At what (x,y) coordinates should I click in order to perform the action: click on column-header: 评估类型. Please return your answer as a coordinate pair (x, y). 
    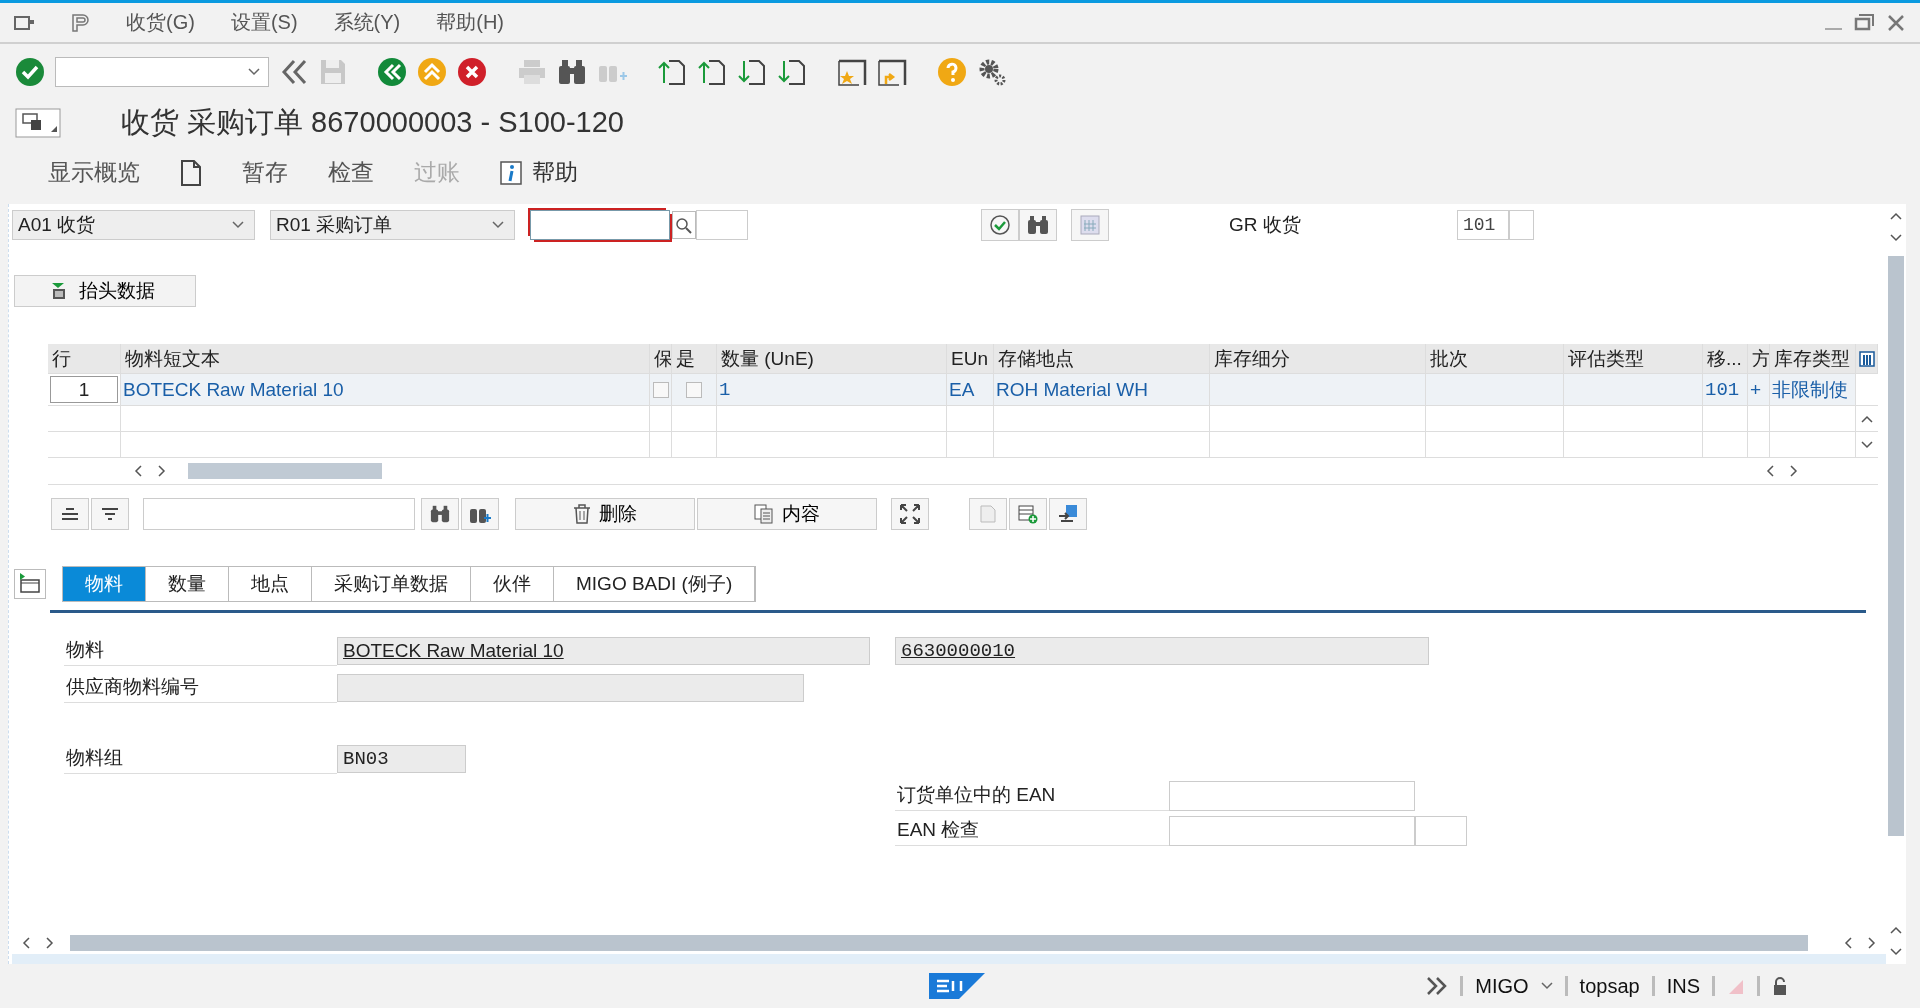
    Looking at the image, I should click on (1633, 358).